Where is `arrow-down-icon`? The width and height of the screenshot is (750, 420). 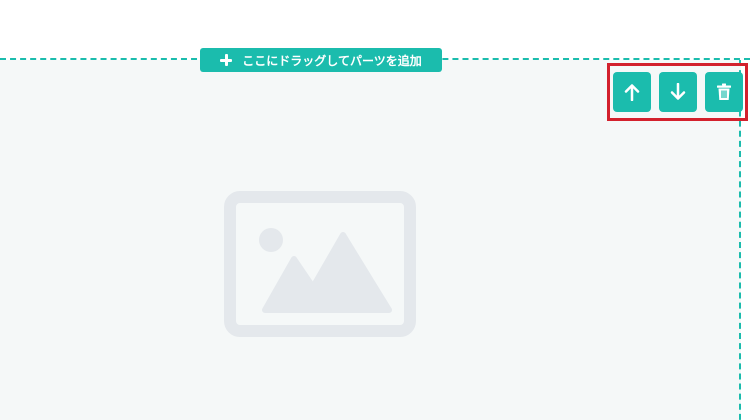
arrow-down-icon is located at coordinates (678, 91).